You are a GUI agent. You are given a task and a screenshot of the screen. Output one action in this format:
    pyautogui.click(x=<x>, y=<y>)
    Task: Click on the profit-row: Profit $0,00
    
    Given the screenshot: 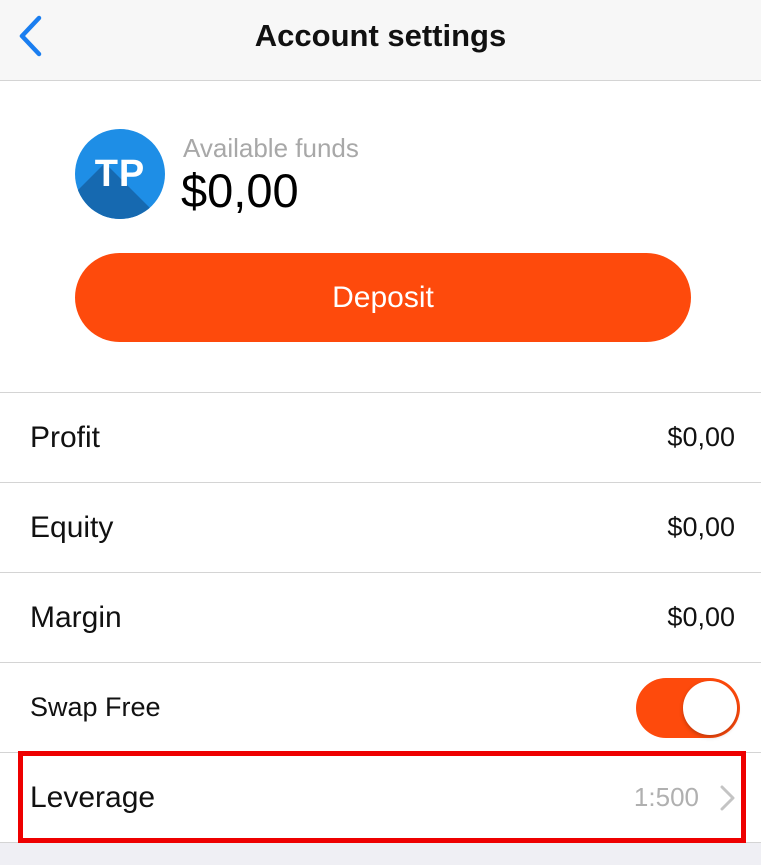 What is the action you would take?
    pyautogui.click(x=380, y=438)
    